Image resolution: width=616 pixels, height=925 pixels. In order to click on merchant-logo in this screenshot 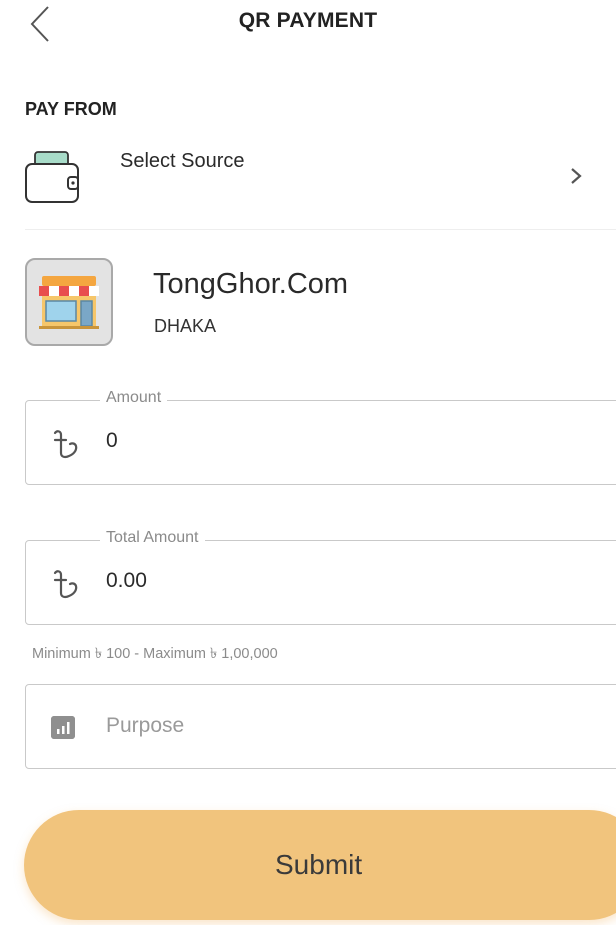, I will do `click(69, 302)`.